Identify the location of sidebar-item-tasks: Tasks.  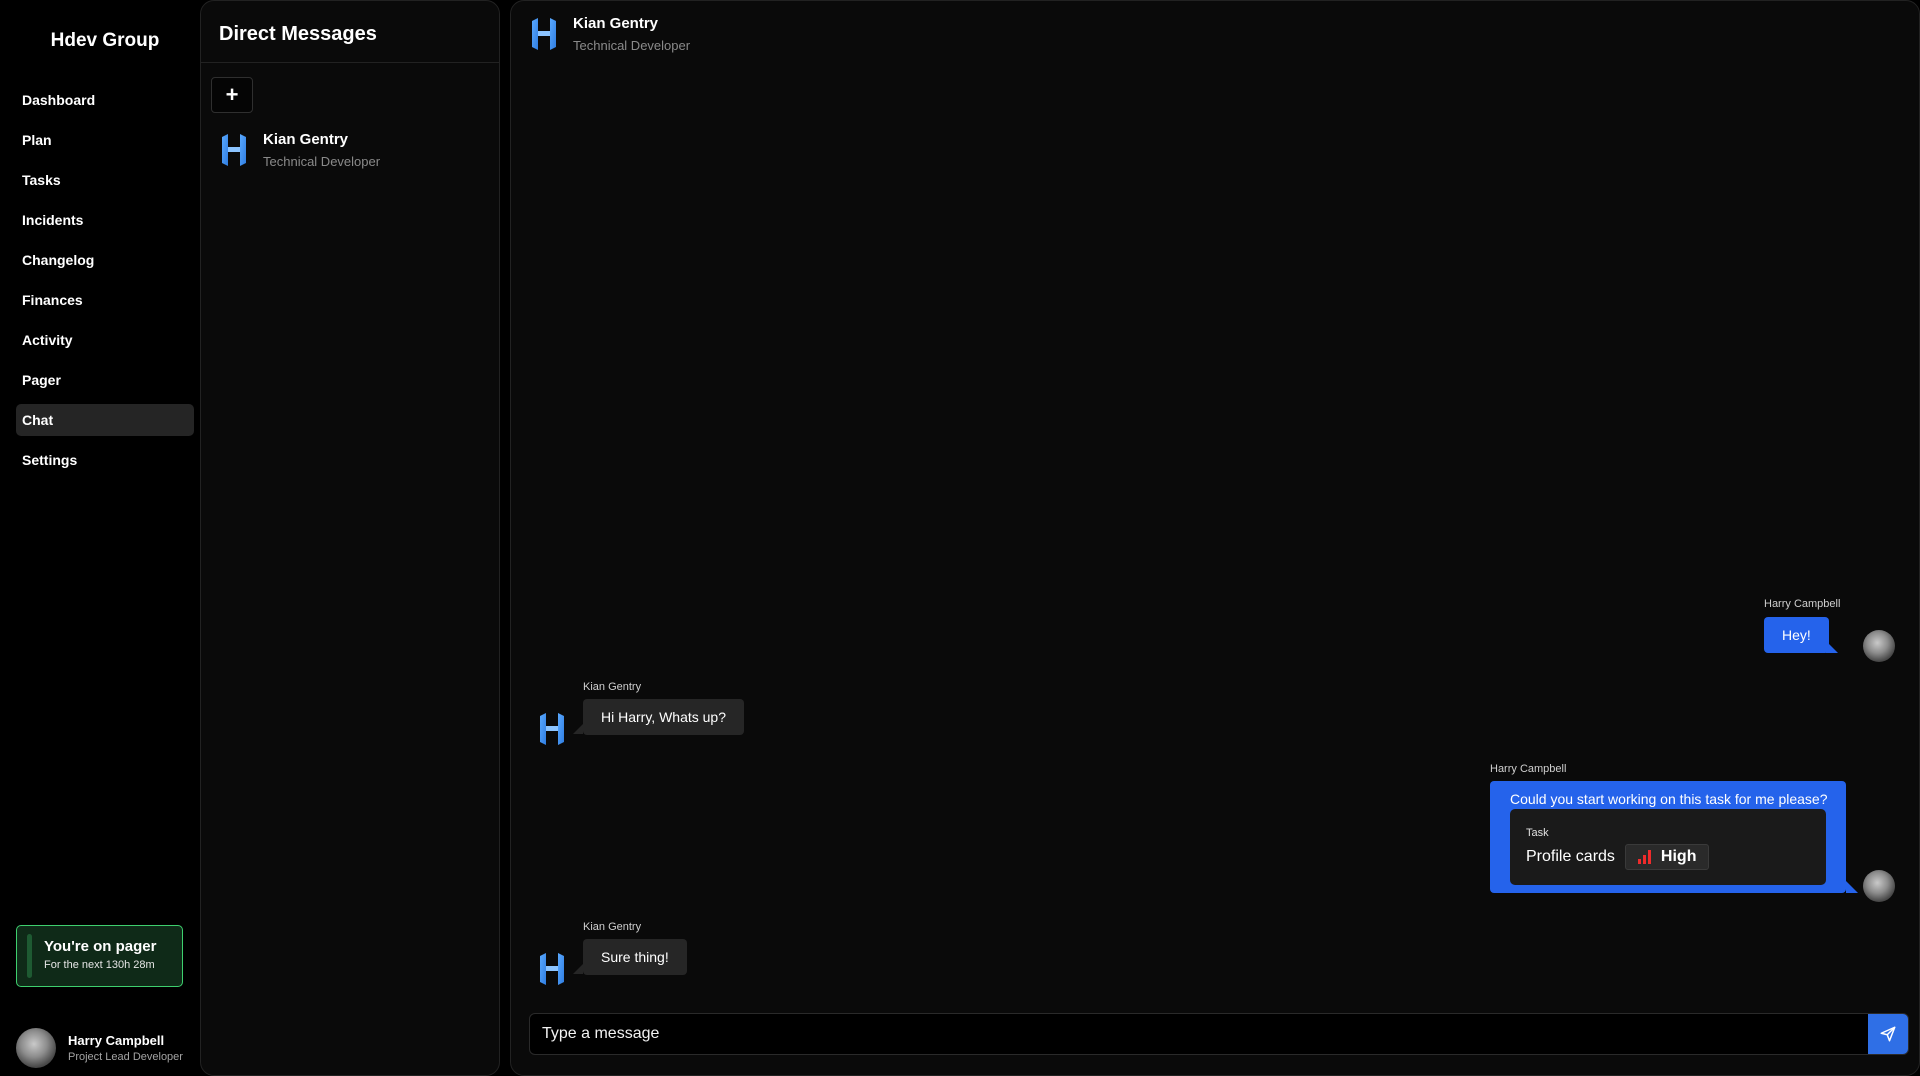
(105, 180).